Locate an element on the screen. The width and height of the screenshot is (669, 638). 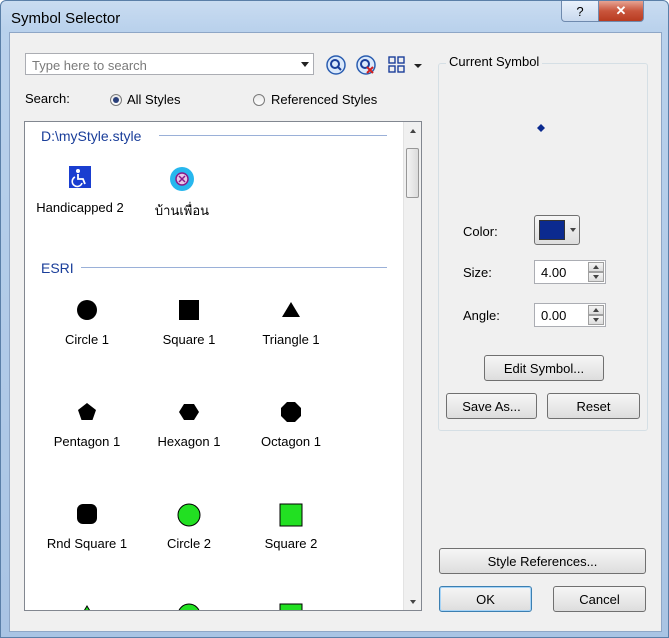
search-scope-label: Search: is located at coordinates (47, 98).